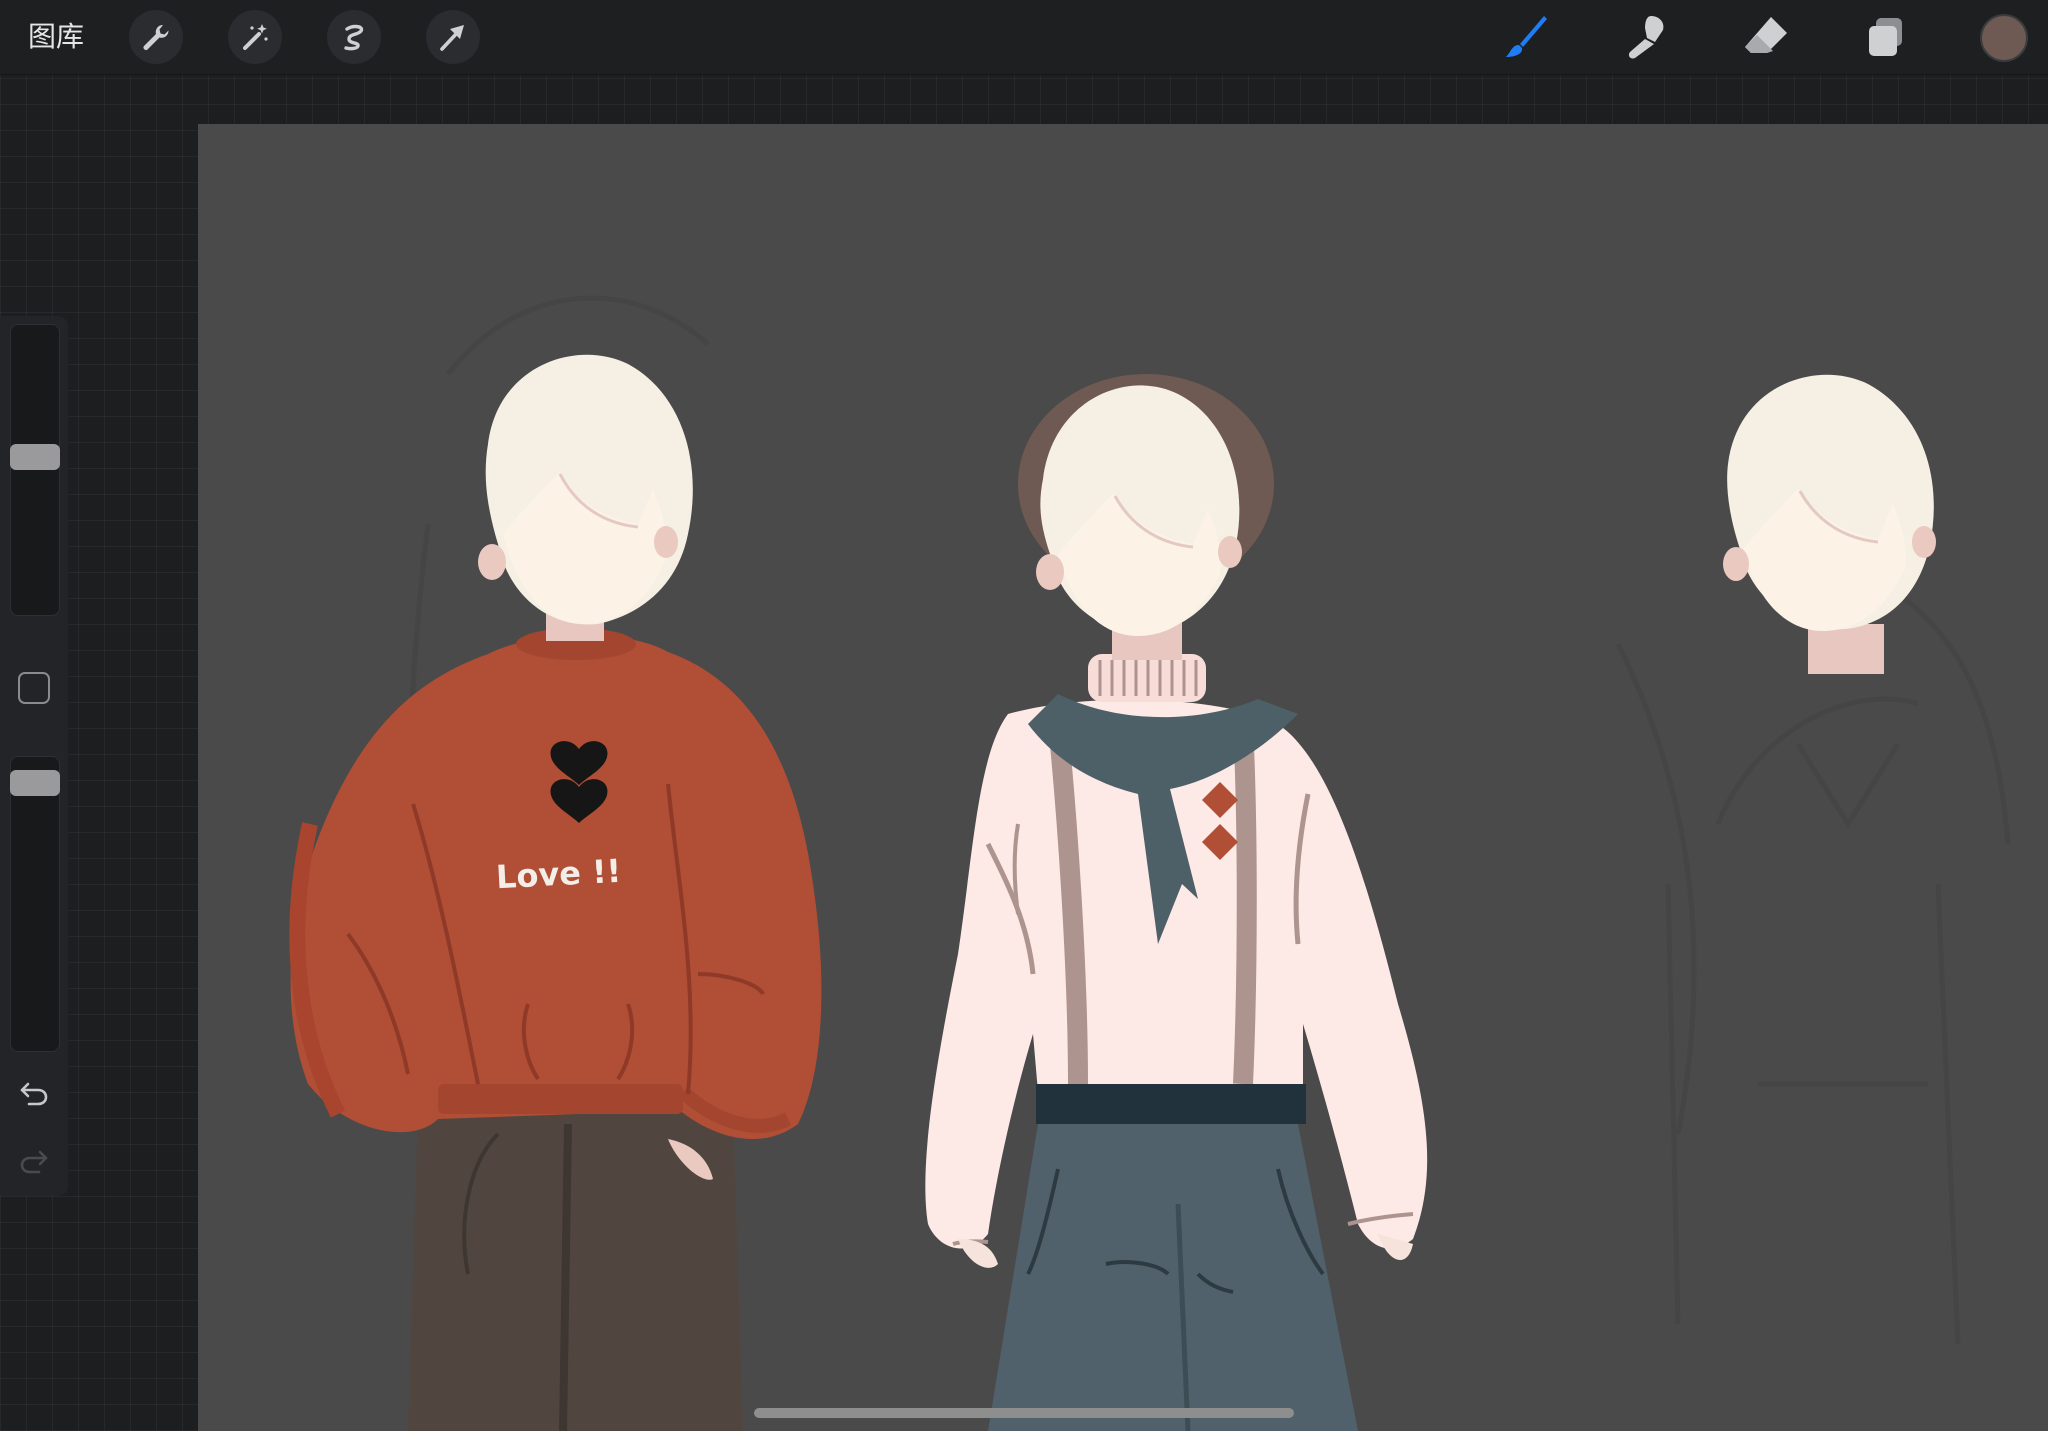  What do you see at coordinates (56, 37) in the screenshot?
I see `gallery-button: 图库` at bounding box center [56, 37].